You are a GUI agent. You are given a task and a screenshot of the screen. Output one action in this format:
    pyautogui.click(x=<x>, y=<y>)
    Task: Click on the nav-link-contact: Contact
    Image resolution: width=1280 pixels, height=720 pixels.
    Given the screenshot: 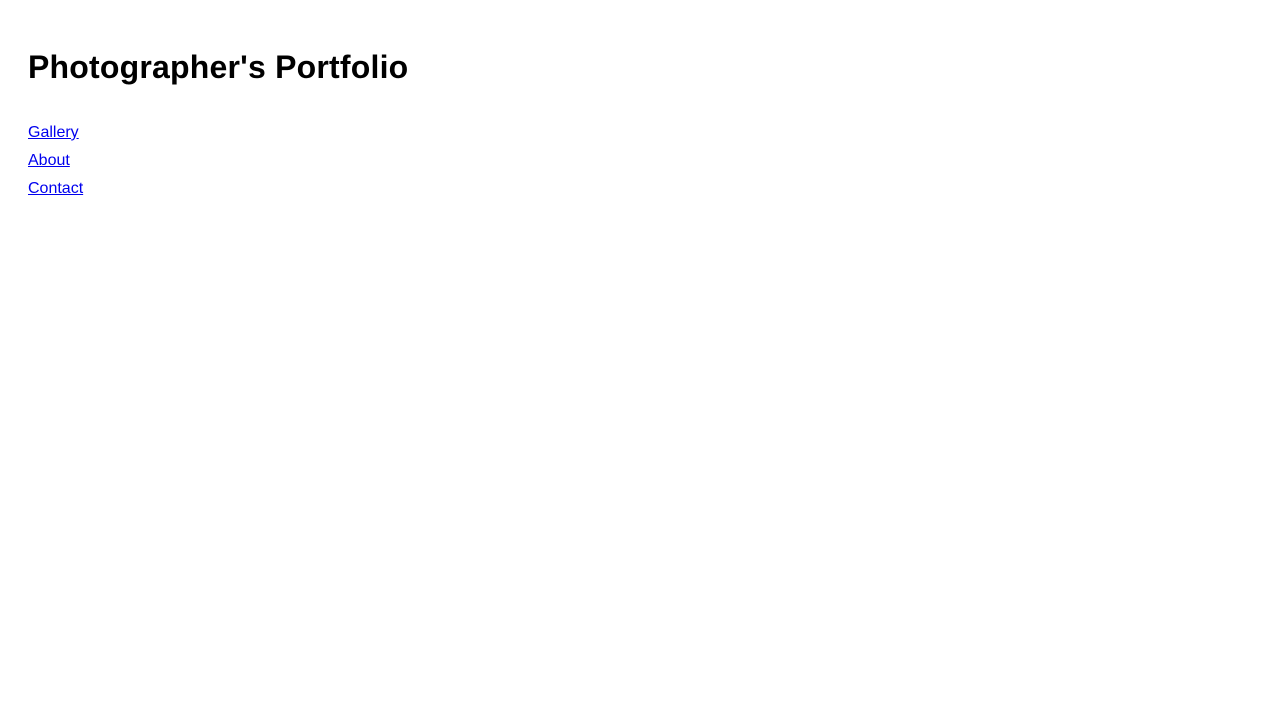 What is the action you would take?
    pyautogui.click(x=55, y=189)
    